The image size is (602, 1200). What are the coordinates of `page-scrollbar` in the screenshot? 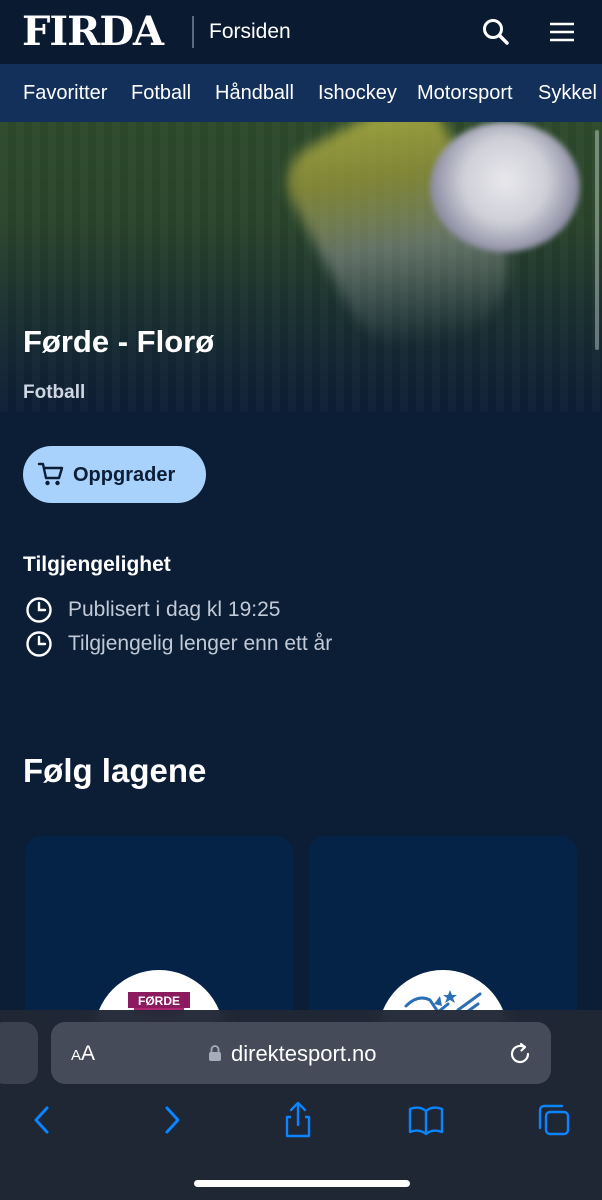 It's located at (597, 240).